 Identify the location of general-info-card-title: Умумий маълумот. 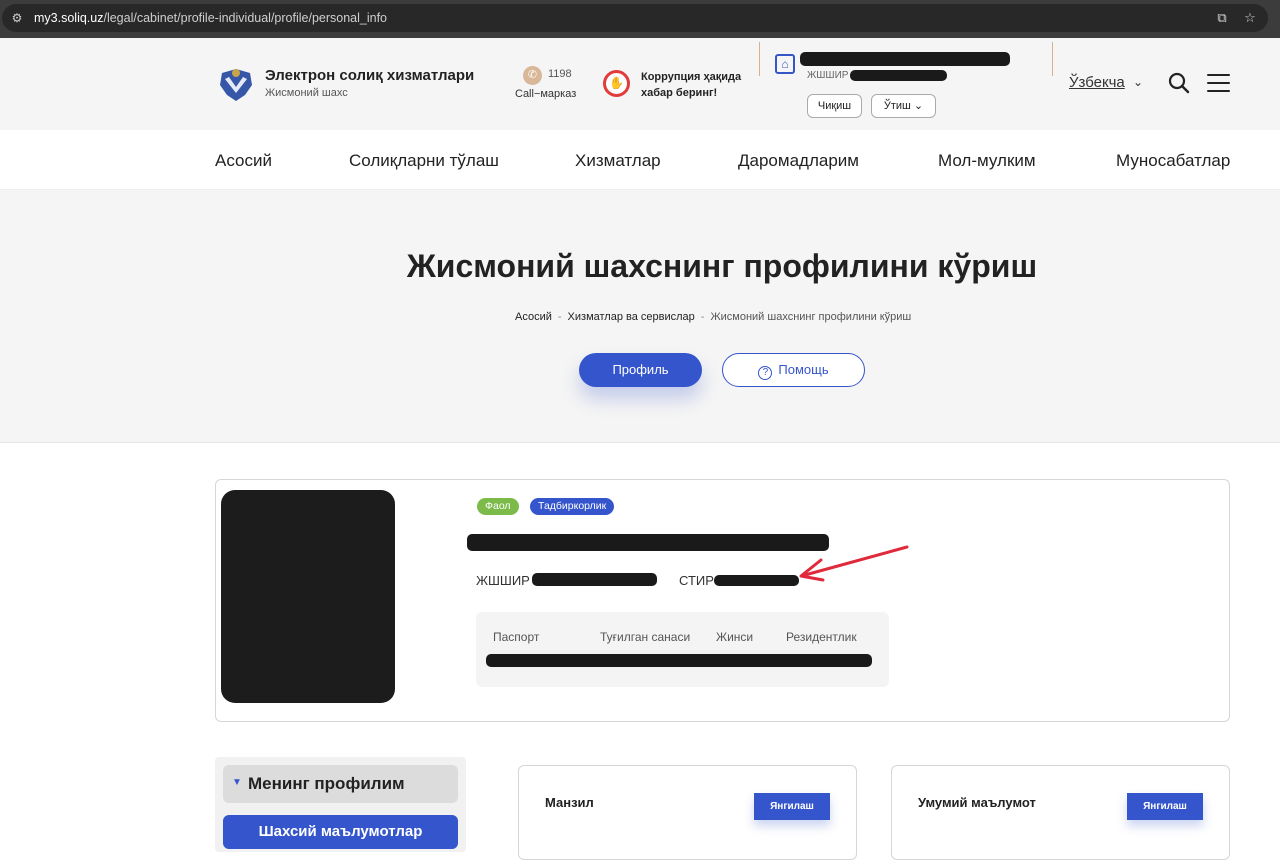
(977, 802).